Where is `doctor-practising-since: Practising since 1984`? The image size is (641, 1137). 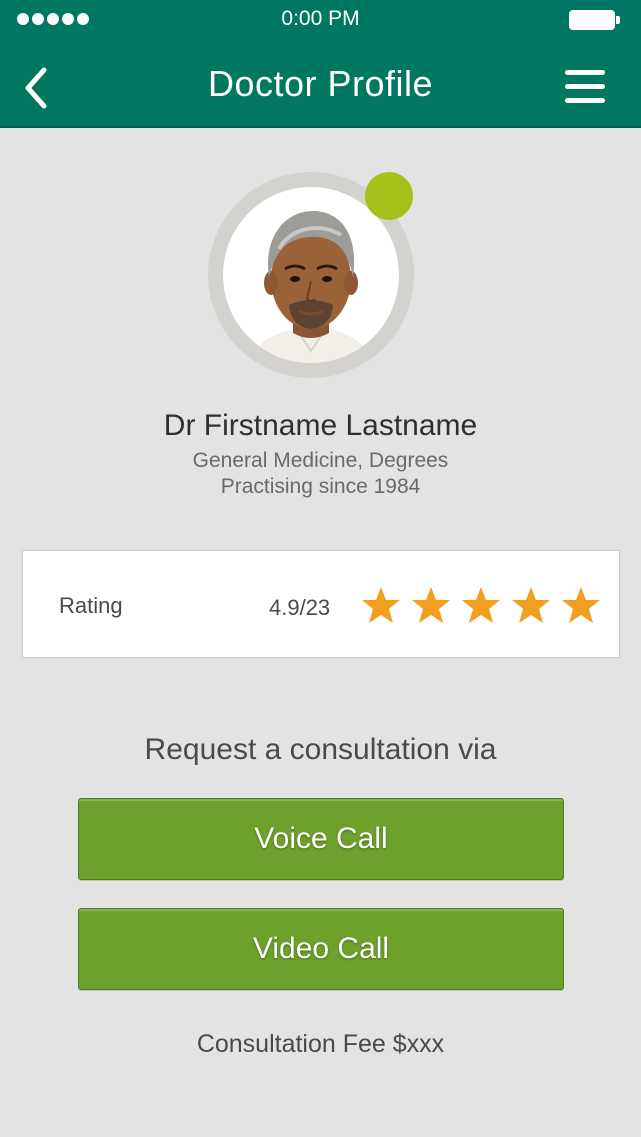 doctor-practising-since: Practising since 1984 is located at coordinates (320, 486).